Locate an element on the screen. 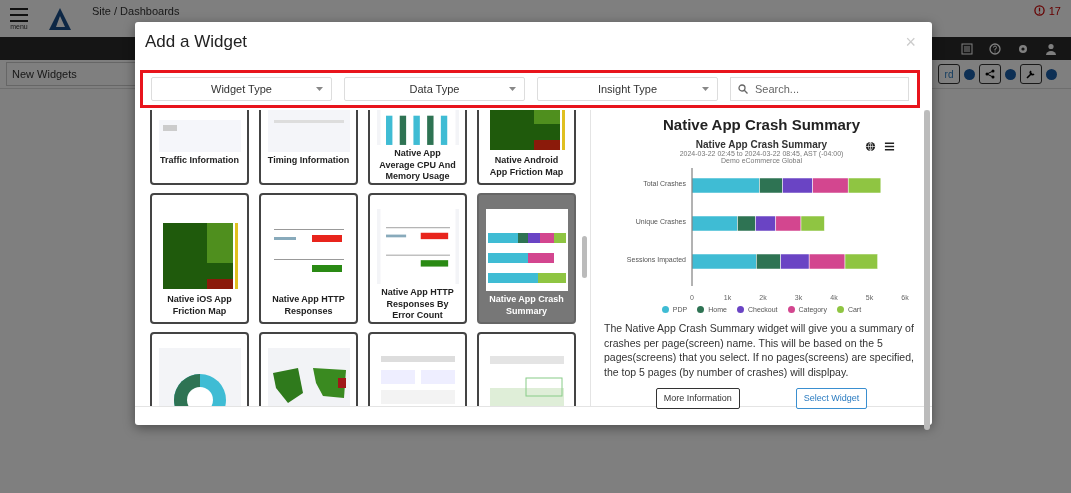 Image resolution: width=1071 pixels, height=493 pixels. widget-card: Native Android App Friction Map is located at coordinates (526, 147).